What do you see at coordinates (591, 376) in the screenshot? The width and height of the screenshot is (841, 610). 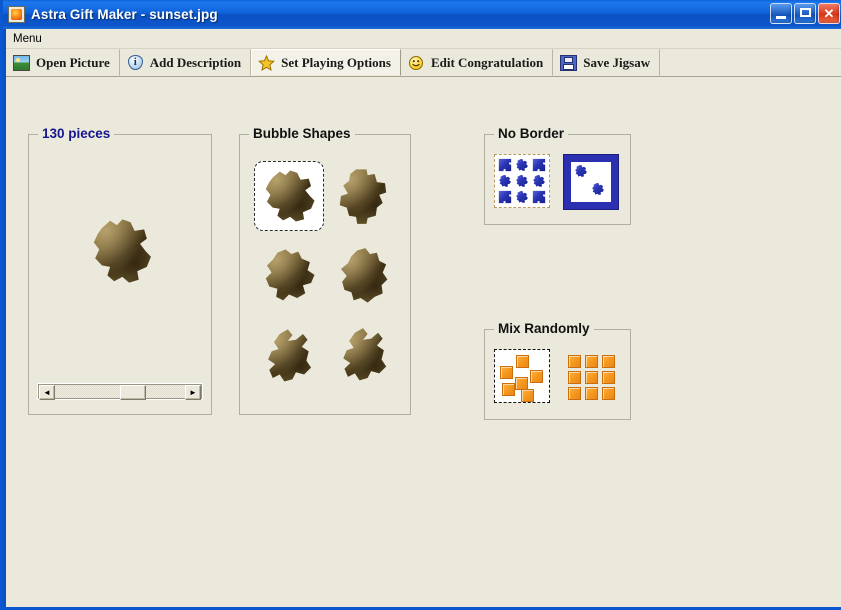 I see `mix-option-aligned` at bounding box center [591, 376].